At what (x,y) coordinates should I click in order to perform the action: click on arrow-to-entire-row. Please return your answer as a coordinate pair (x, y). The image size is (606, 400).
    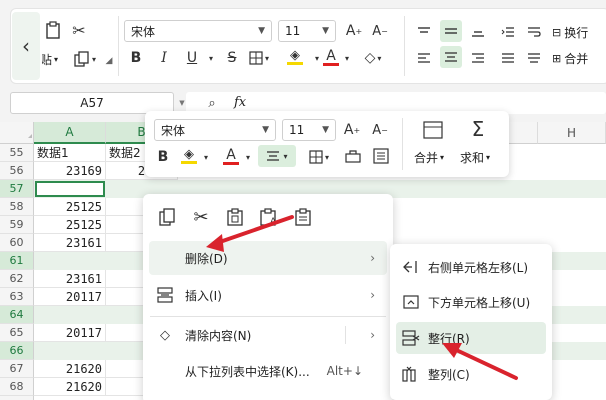
    Looking at the image, I should click on (484, 363).